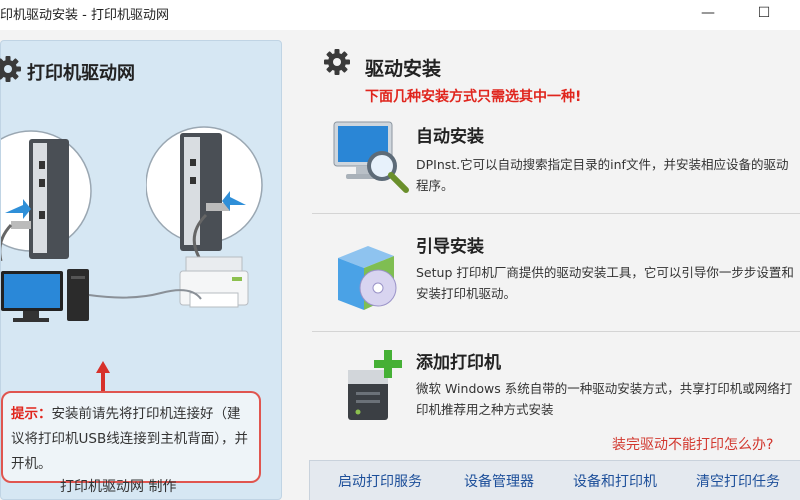  Describe the element at coordinates (450, 247) in the screenshot. I see `option-title: 引导安装` at that location.